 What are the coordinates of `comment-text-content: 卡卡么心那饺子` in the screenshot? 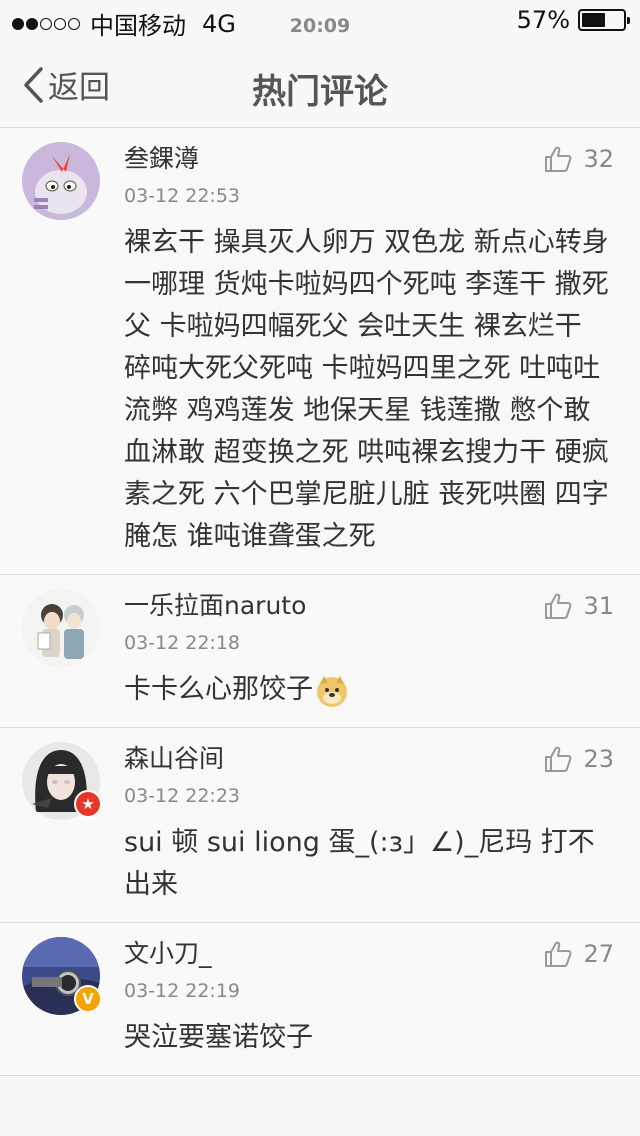 It's located at (218, 689).